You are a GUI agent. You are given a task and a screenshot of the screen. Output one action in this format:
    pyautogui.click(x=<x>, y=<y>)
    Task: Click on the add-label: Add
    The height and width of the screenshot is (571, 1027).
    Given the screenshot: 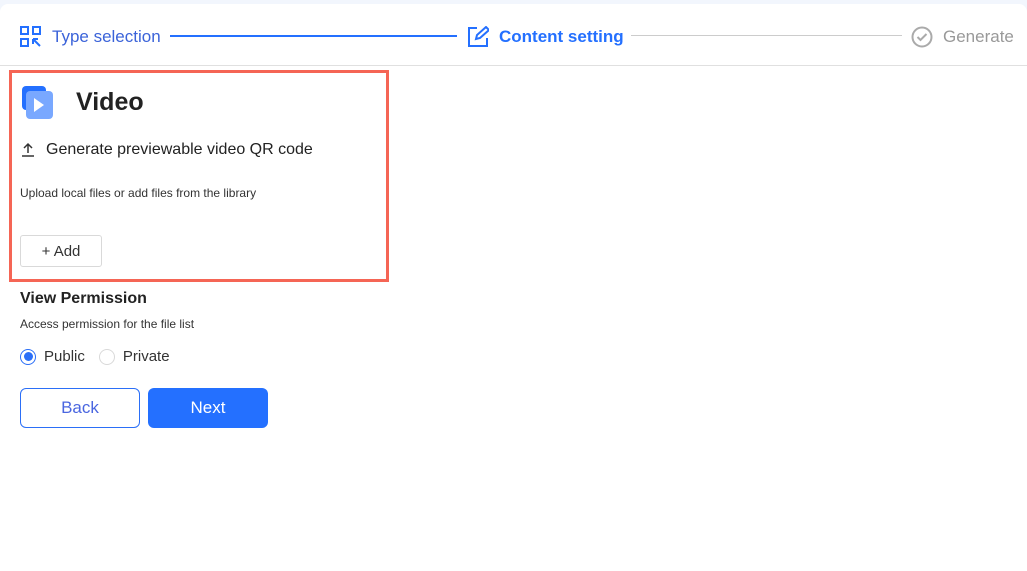 What is the action you would take?
    pyautogui.click(x=67, y=251)
    